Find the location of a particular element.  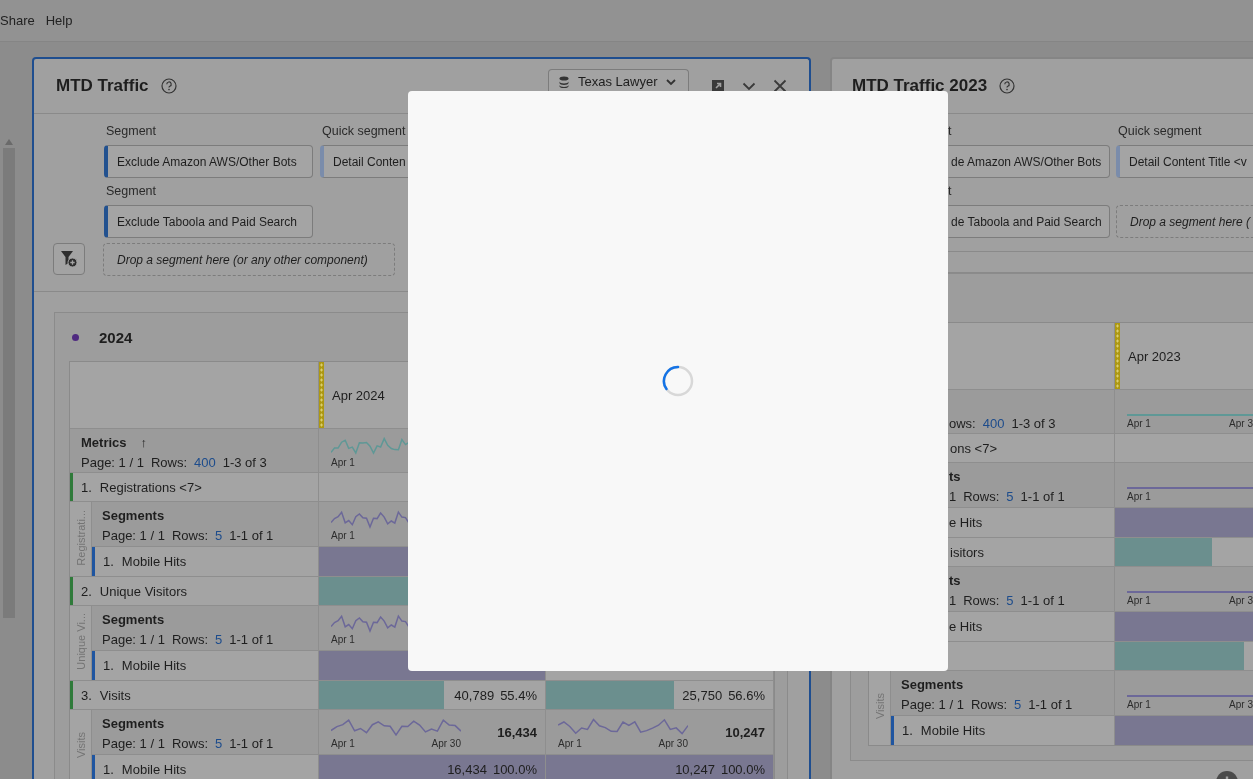

row-label: Unique Visitors is located at coordinates (143, 591).